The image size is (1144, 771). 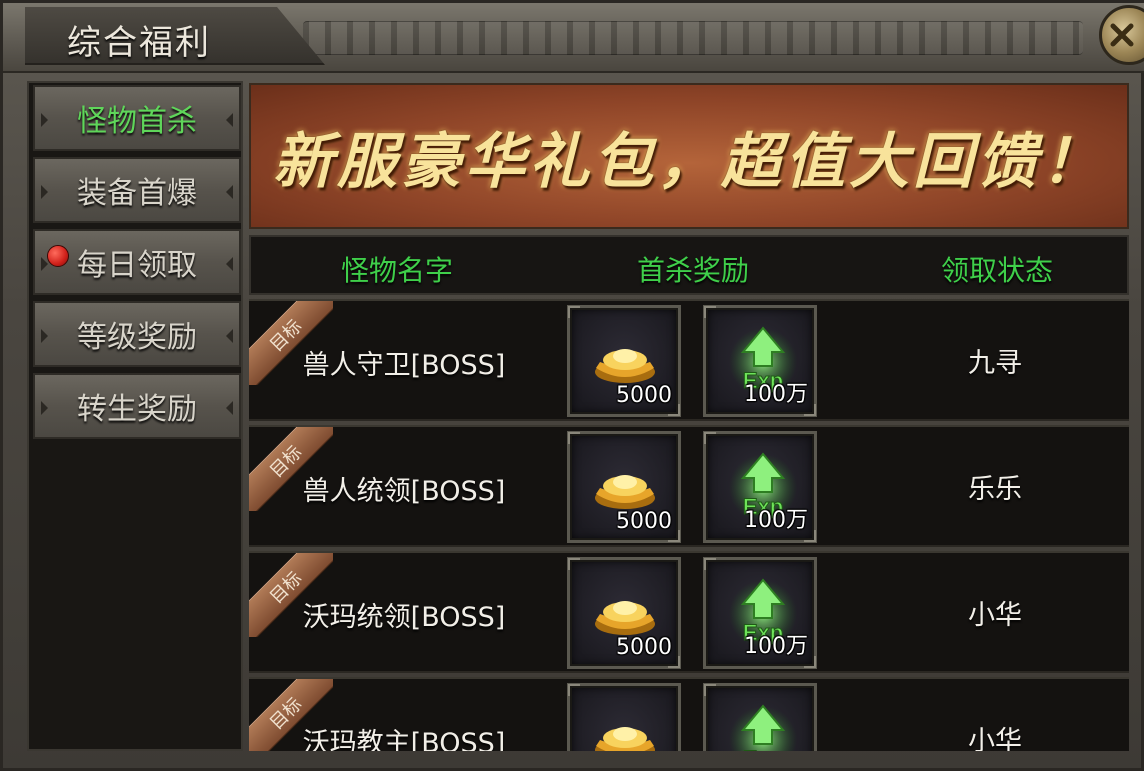 I want to click on sidebar-item-level-reward: 等级奖励, so click(x=137, y=334).